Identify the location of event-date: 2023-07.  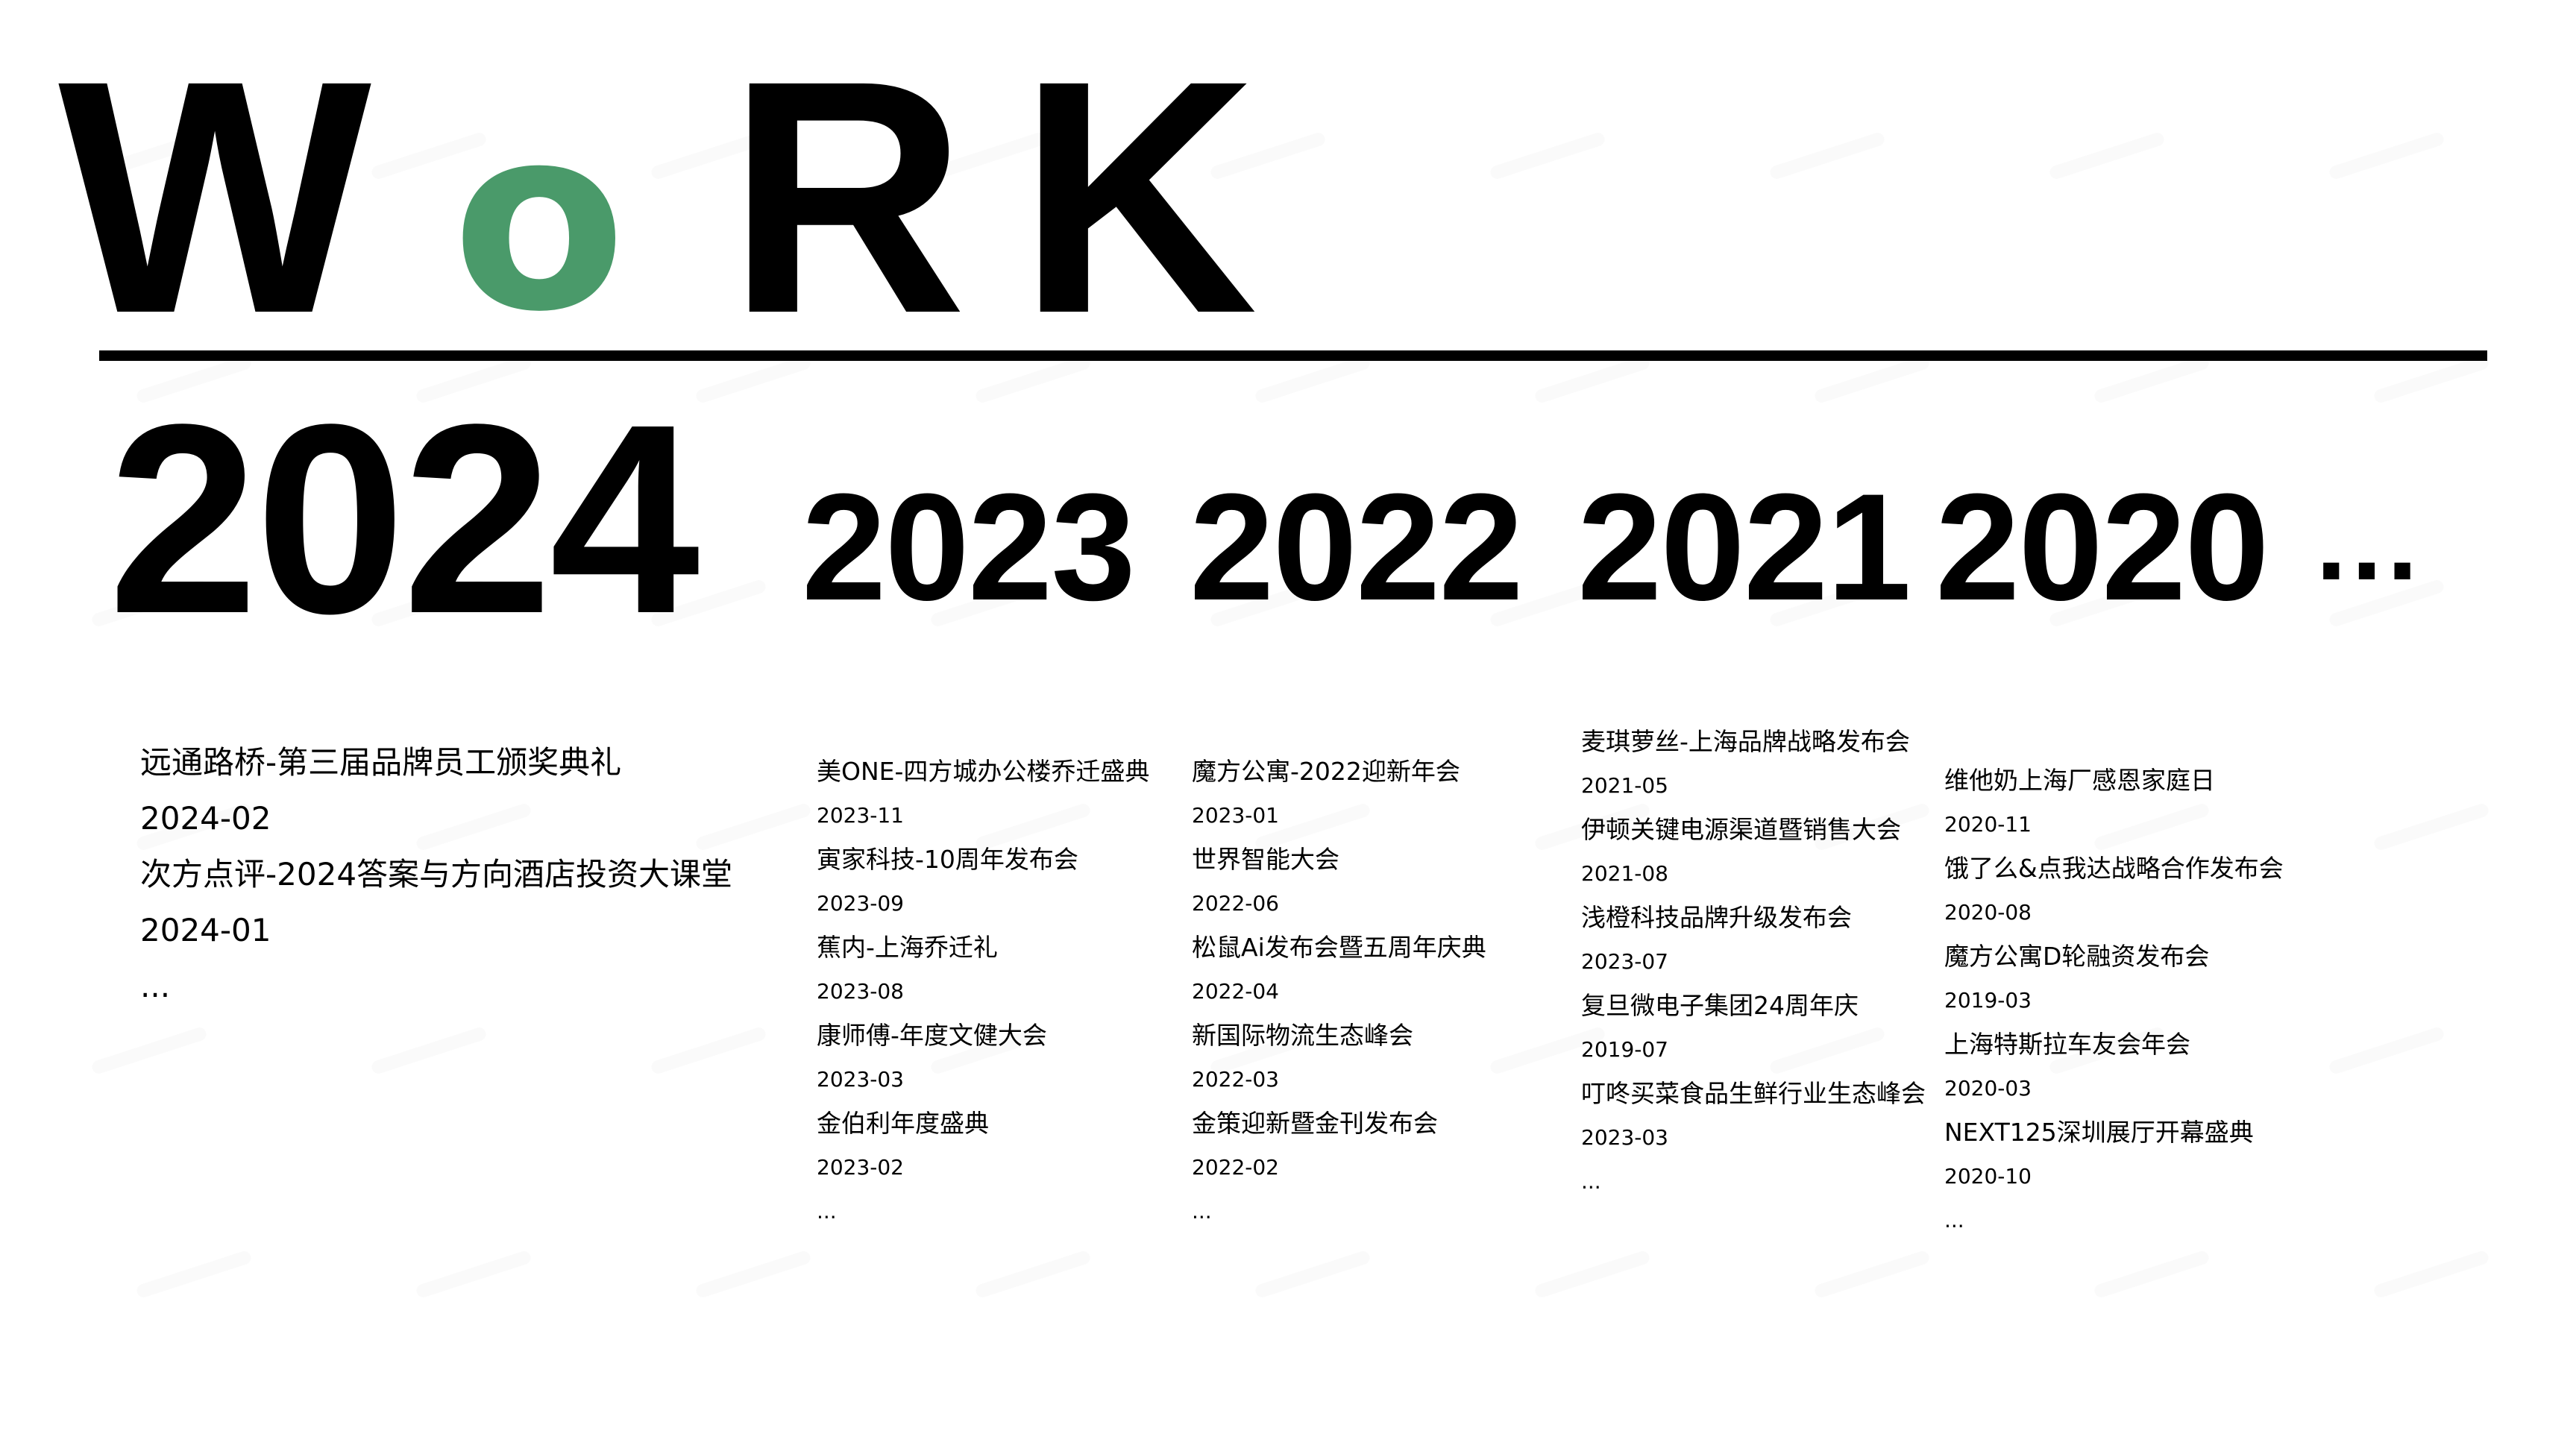
(1625, 961).